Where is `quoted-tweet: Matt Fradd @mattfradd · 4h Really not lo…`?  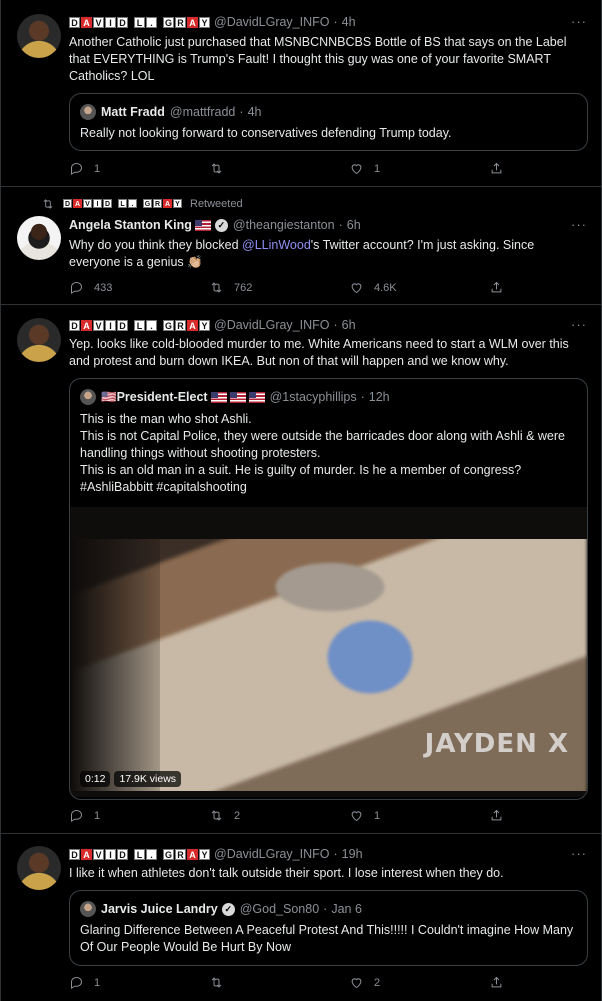 quoted-tweet: Matt Fradd @mattfradd · 4h Really not lo… is located at coordinates (328, 122).